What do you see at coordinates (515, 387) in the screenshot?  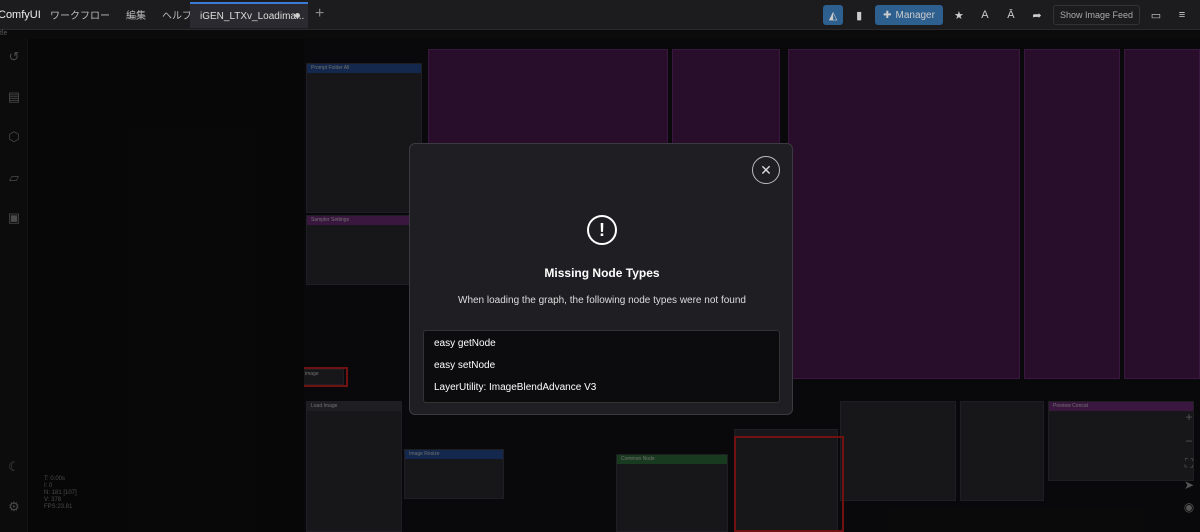 I see `list-item: LayerUtility: ImageBlendAdvance V3` at bounding box center [515, 387].